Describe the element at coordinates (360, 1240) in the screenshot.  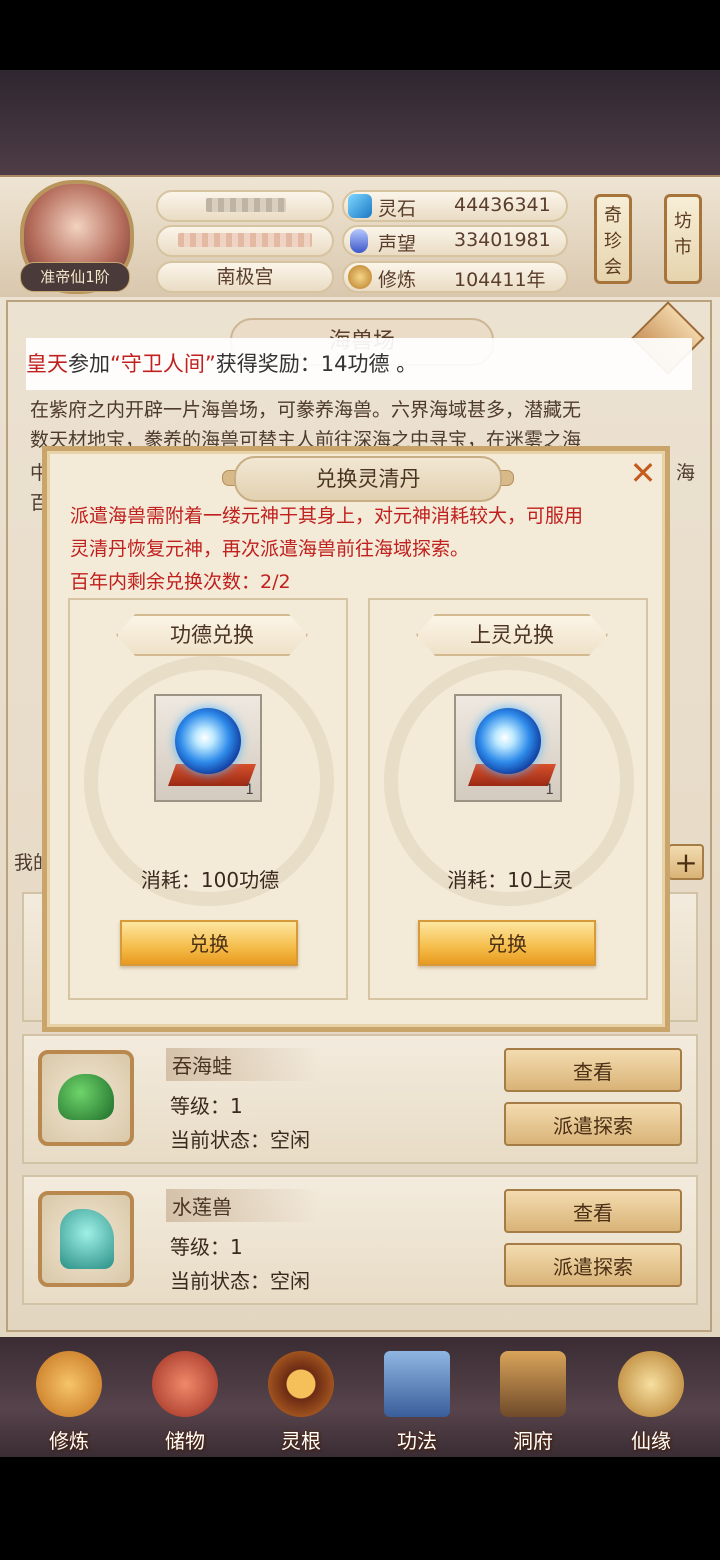
I see `beast-list-item: 水莲兽 等级：1 当前状态：空闲 查看 派遣探索` at that location.